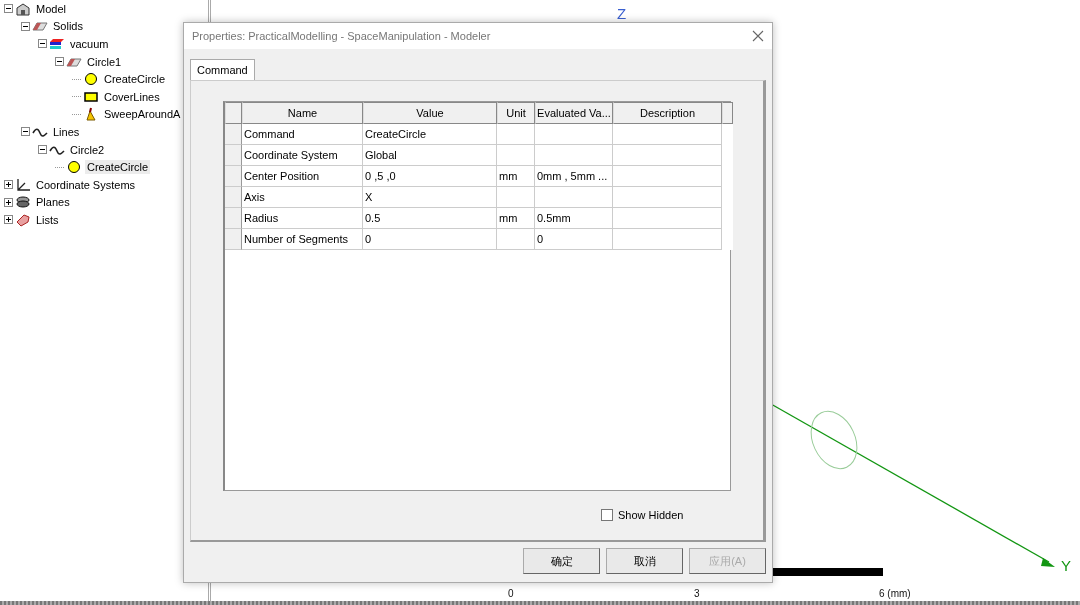 The height and width of the screenshot is (605, 1080). I want to click on window-title: Properties: PracticalModelling - SpaceManipulation - Modeler, so click(341, 36).